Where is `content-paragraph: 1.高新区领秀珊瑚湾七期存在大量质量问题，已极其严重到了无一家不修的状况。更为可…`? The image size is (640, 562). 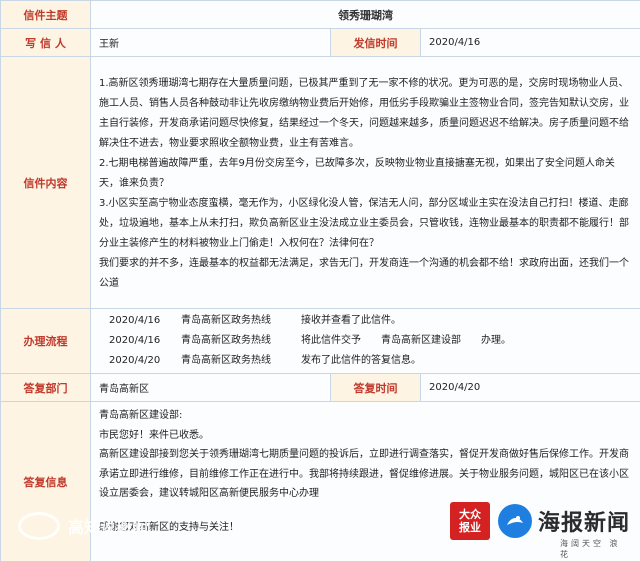 content-paragraph: 1.高新区领秀珊瑚湾七期存在大量质量问题，已极其严重到了无一家不修的状况。更为可… is located at coordinates (365, 114).